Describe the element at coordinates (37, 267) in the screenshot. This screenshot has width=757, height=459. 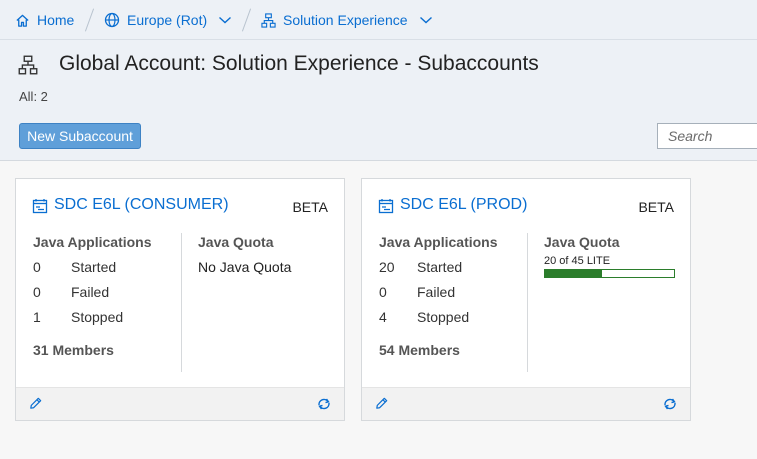
I see `started-count: 0` at that location.